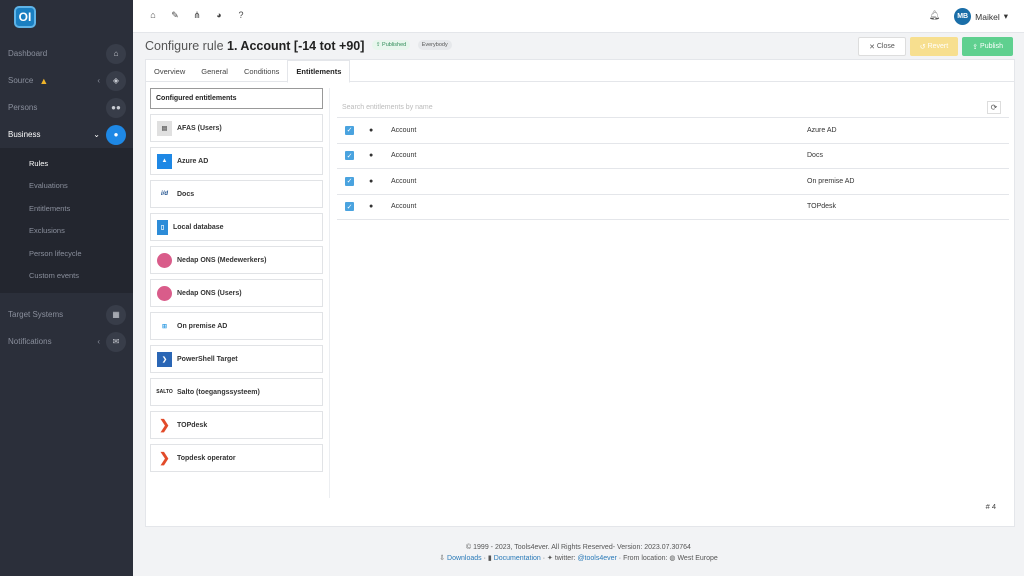  I want to click on subnav-item-evaluations: Evaluations, so click(66, 186).